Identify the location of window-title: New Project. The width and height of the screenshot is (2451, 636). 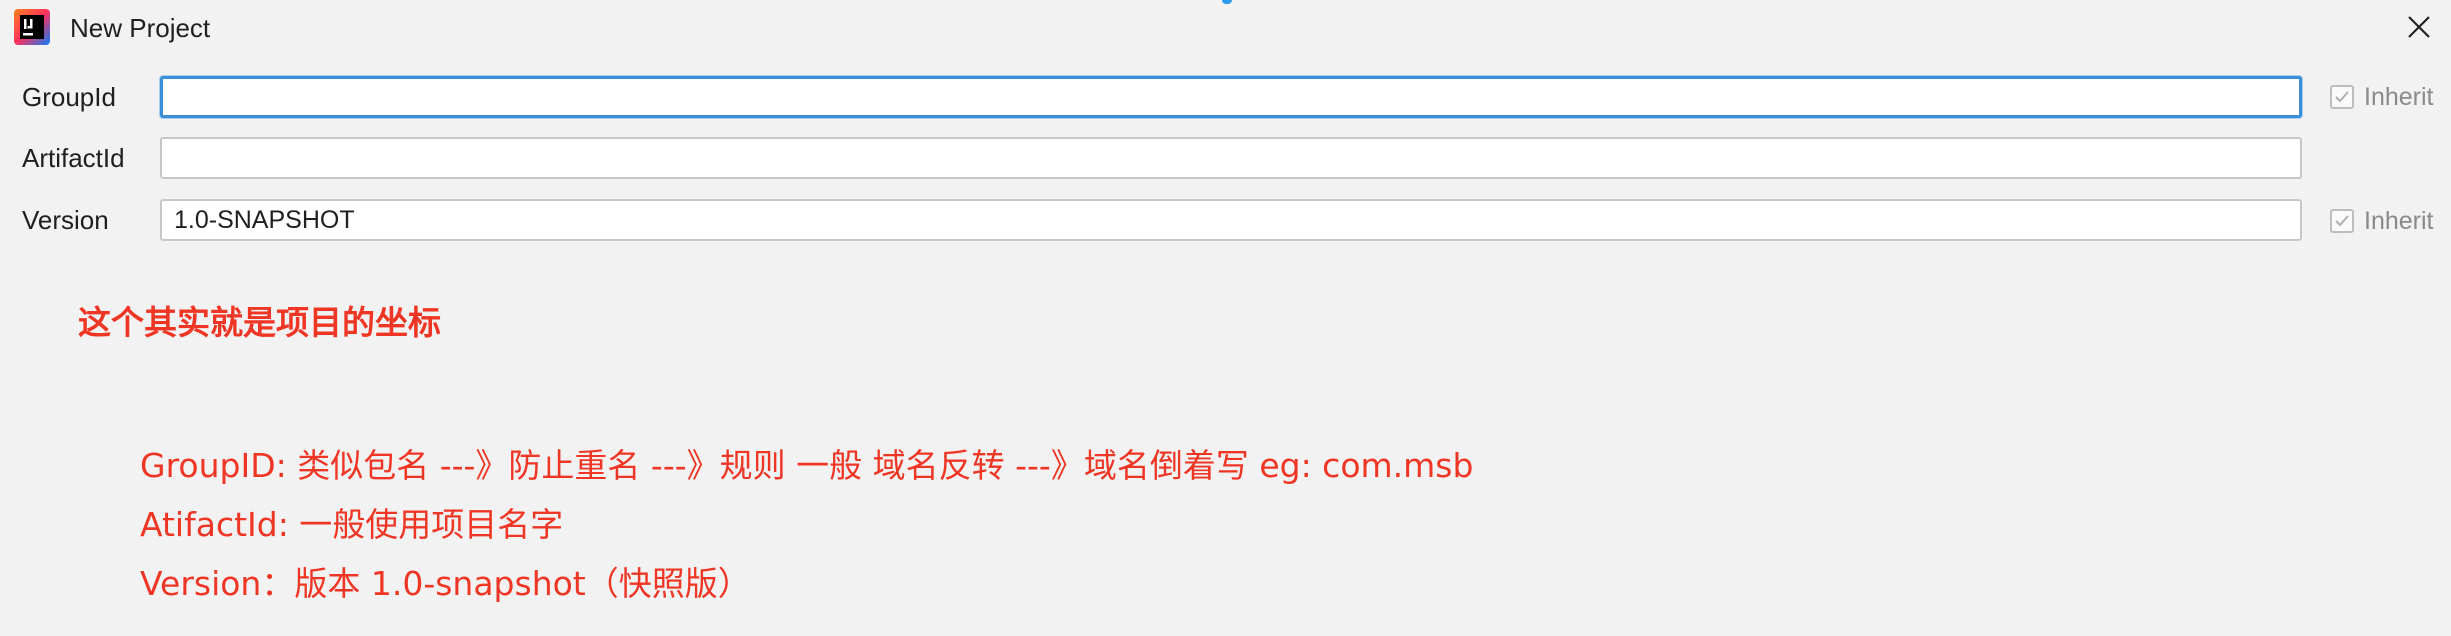
(140, 28).